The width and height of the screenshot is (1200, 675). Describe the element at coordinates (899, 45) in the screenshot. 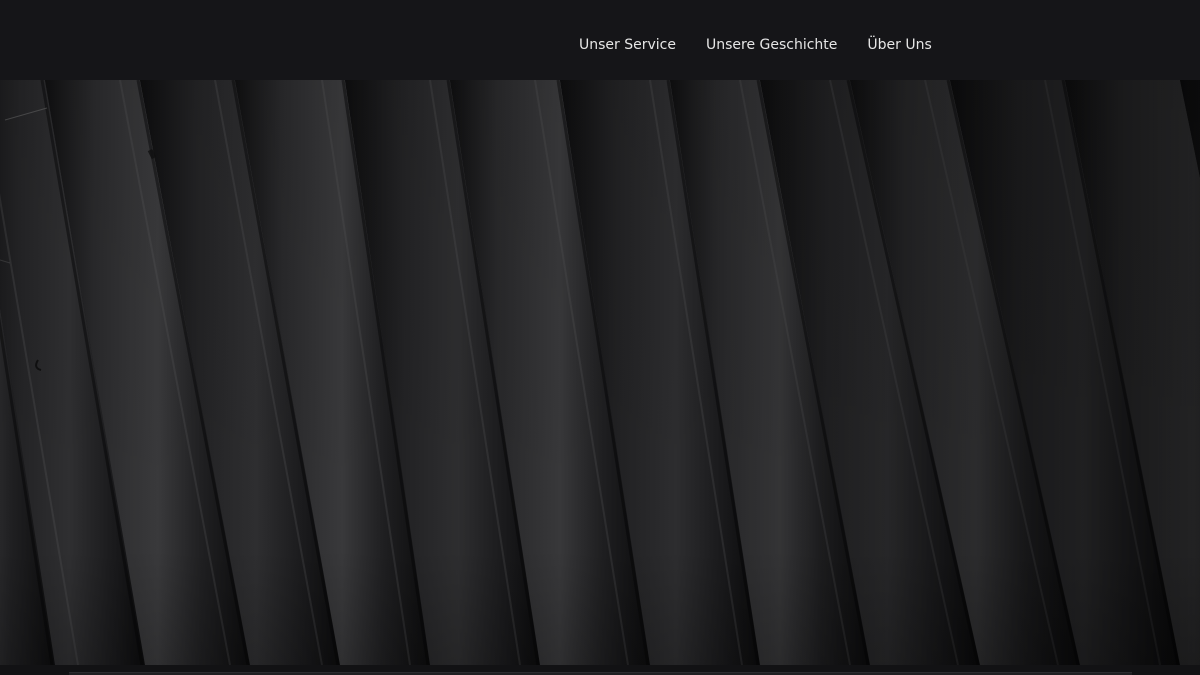

I see `nav-link-ueber-uns: Über Uns` at that location.